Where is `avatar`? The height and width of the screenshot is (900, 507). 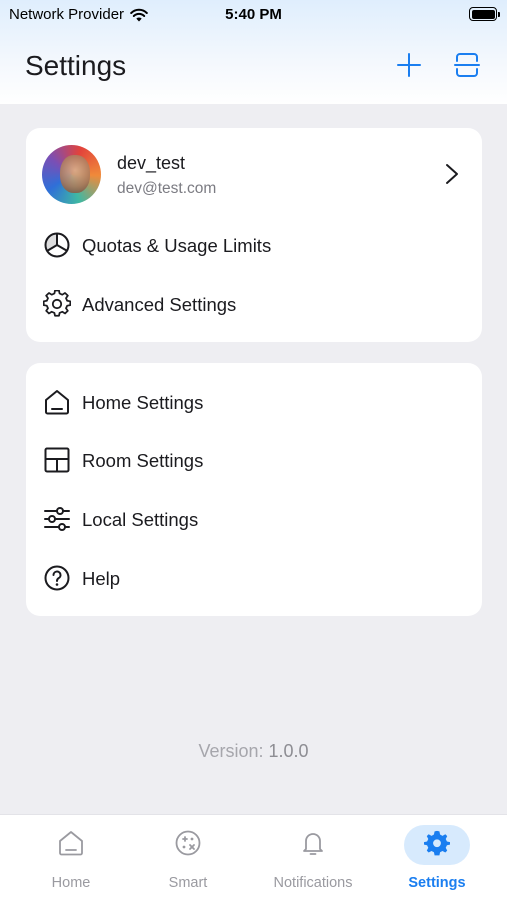 avatar is located at coordinates (71, 174).